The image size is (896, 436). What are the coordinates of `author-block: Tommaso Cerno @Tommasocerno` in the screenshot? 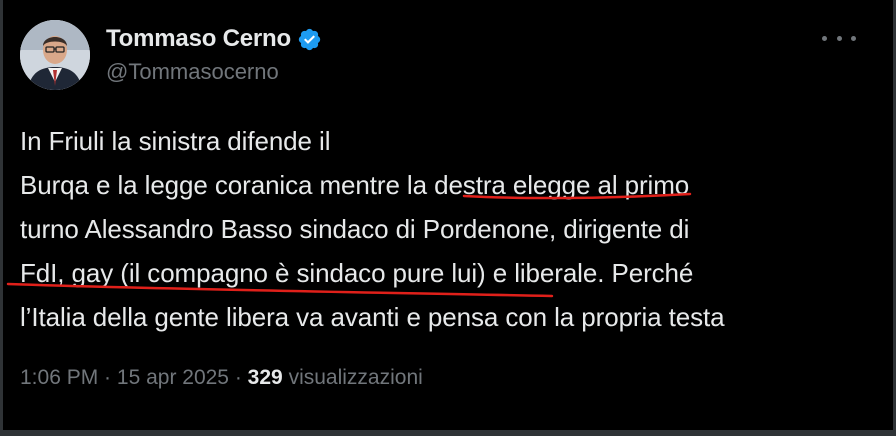 It's located at (214, 54).